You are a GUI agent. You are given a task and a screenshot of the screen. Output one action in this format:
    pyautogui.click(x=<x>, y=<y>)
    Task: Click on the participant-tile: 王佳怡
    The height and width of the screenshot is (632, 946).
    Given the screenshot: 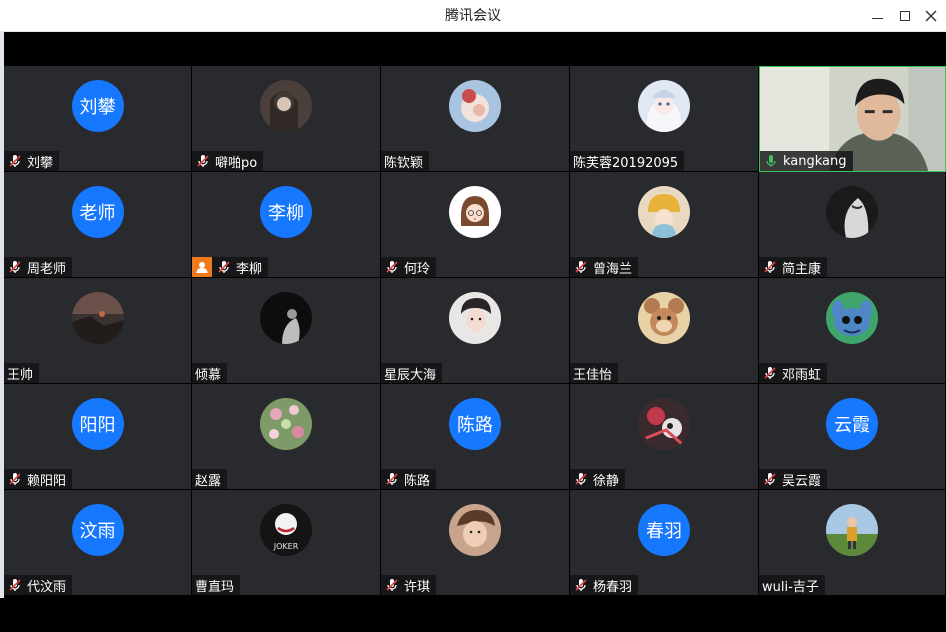 What is the action you would take?
    pyautogui.click(x=664, y=331)
    